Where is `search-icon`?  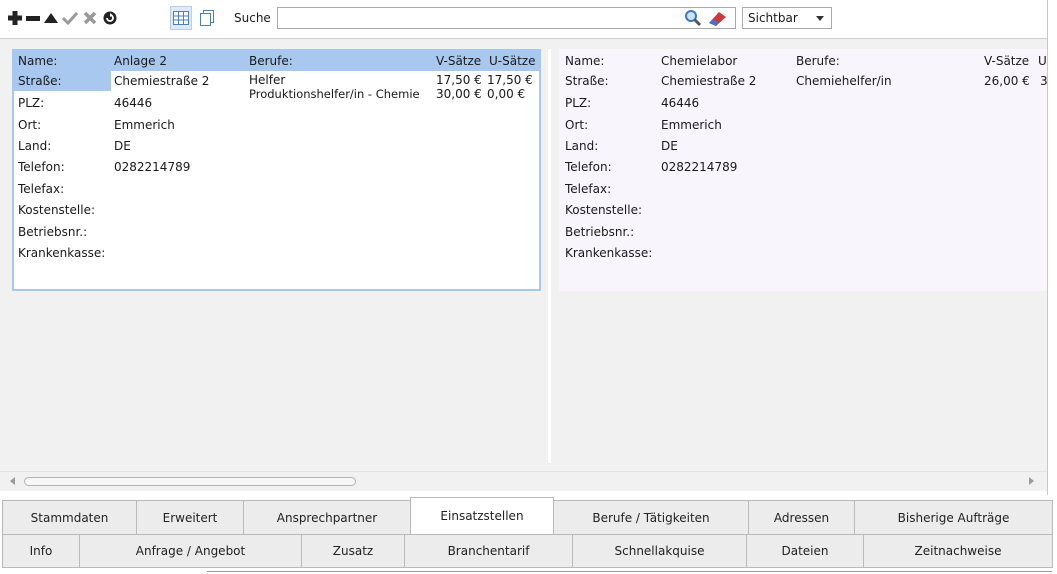
search-icon is located at coordinates (693, 18).